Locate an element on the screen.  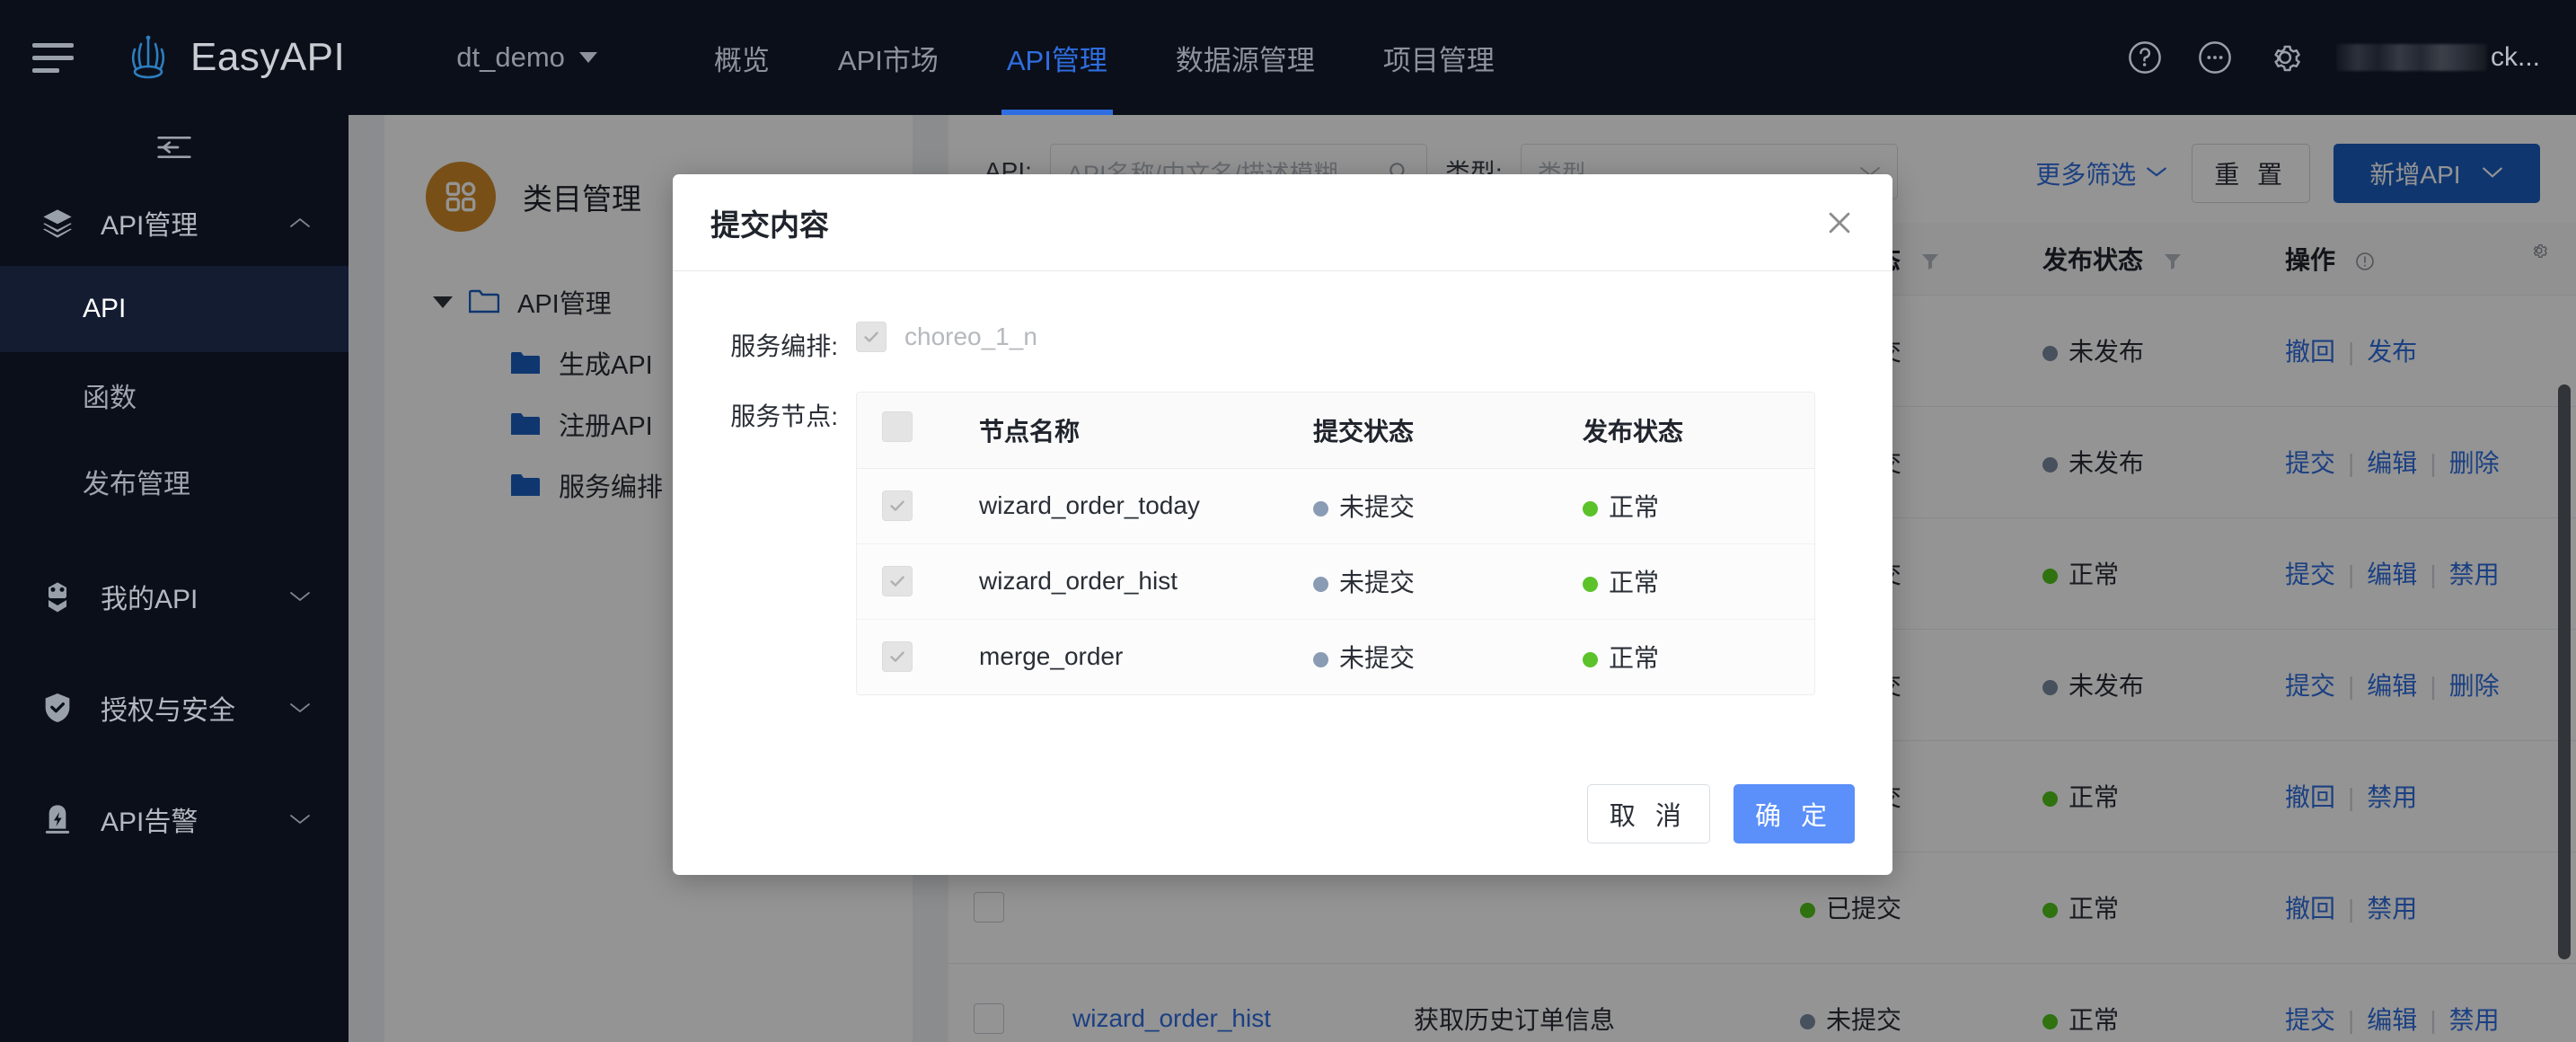
modal-footer: 取 消 确 定 is located at coordinates (1282, 814).